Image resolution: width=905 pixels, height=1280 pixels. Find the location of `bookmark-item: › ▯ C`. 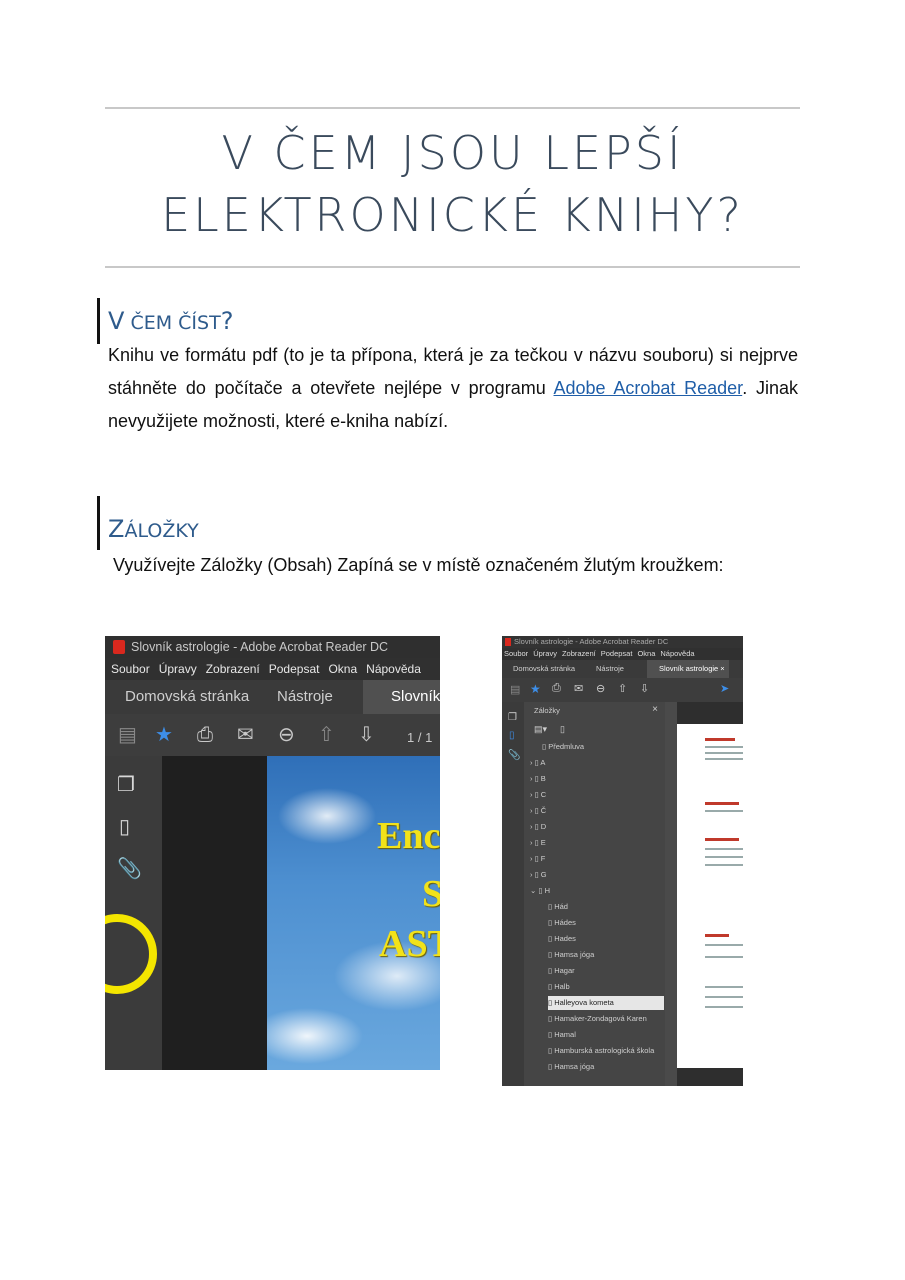

bookmark-item: › ▯ C is located at coordinates (597, 795).